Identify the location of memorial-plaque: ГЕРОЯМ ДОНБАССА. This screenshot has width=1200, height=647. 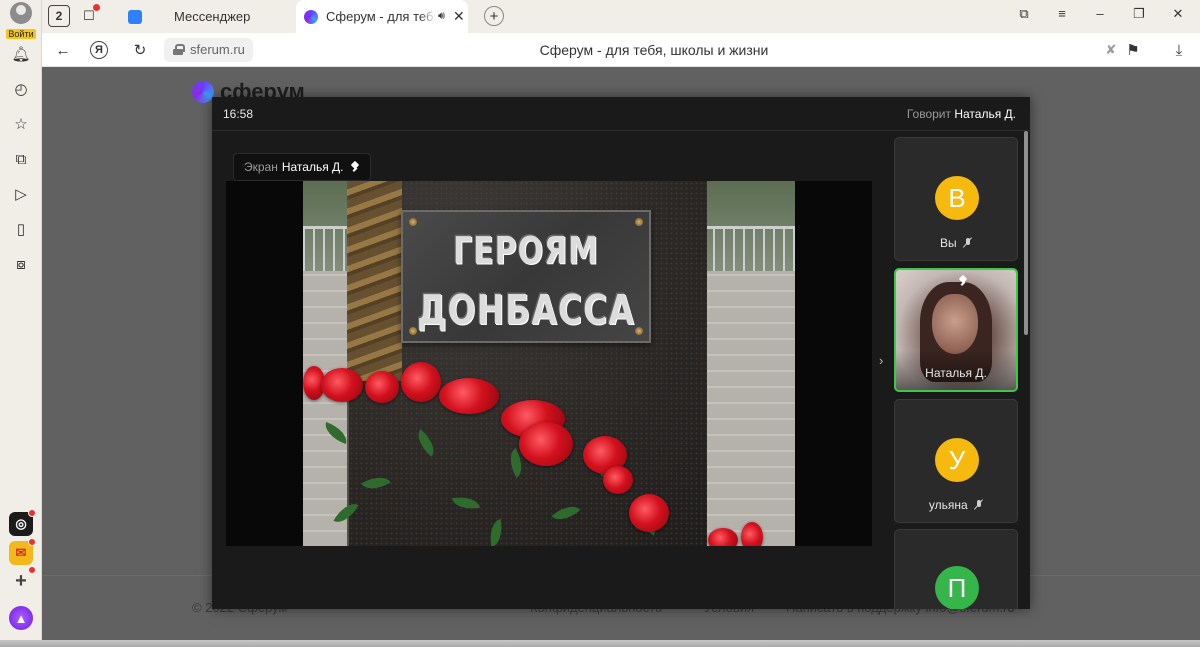
(526, 276).